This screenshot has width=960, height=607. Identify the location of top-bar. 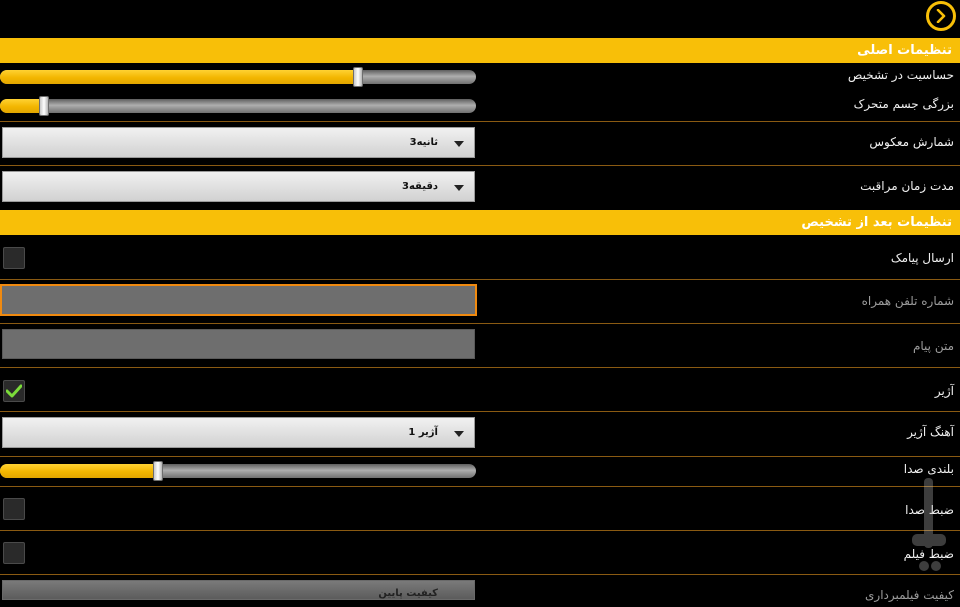
(480, 19).